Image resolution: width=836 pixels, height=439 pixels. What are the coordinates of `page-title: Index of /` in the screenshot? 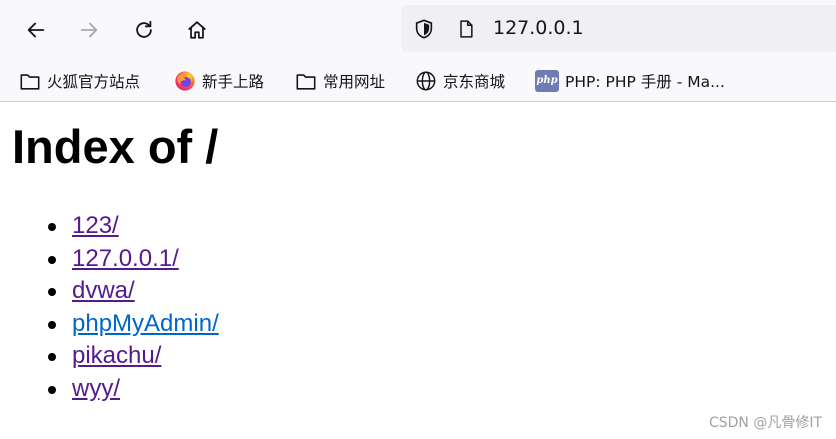 It's located at (115, 146).